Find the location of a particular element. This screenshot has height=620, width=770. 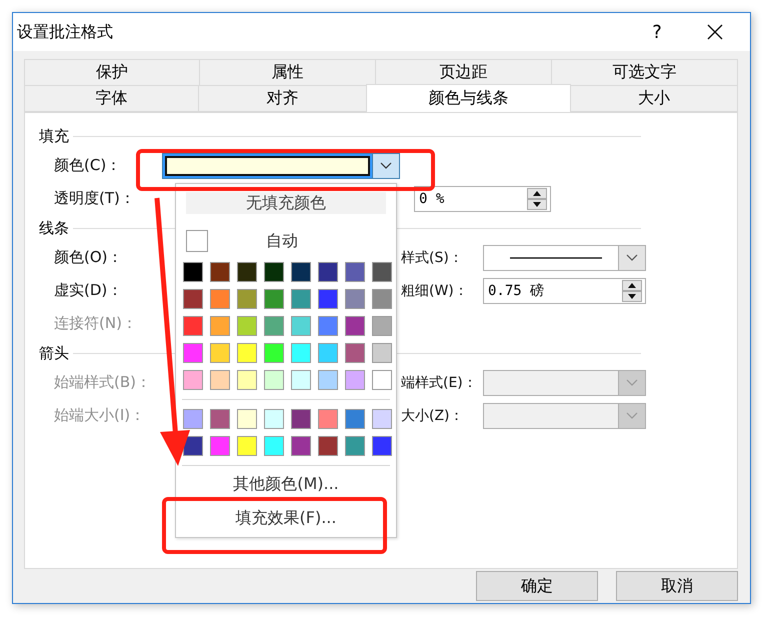

section-heading: 线条 is located at coordinates (54, 228).